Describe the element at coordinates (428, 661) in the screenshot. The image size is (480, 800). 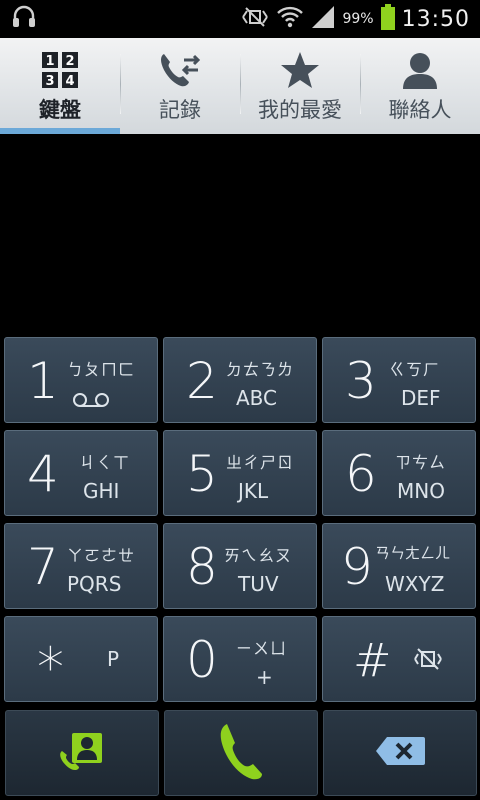
I see `vibrate-mute-icon` at that location.